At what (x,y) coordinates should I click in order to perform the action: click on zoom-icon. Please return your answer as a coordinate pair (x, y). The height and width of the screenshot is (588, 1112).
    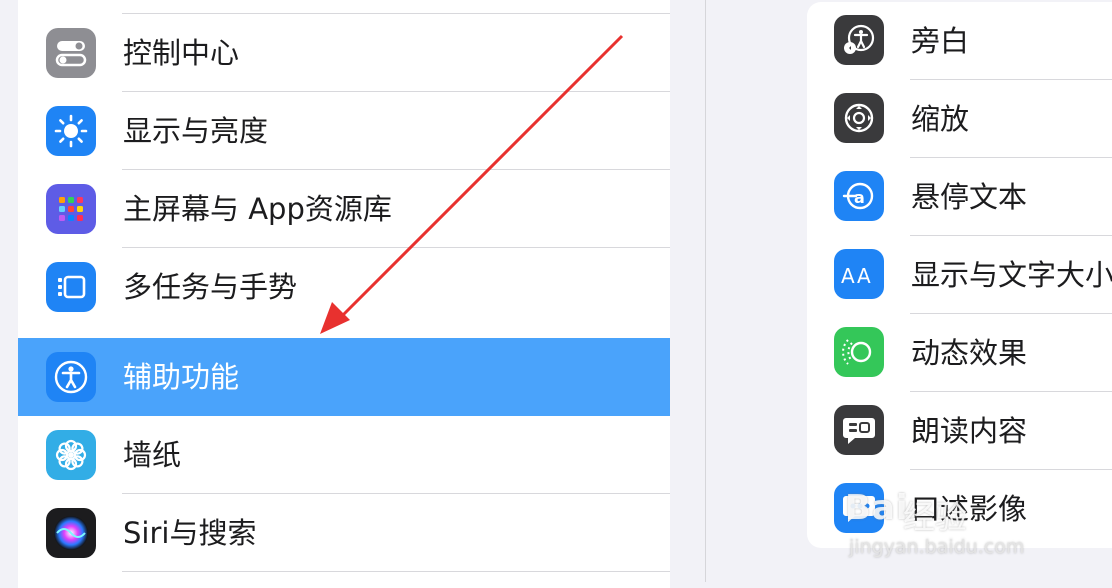
    Looking at the image, I should click on (859, 118).